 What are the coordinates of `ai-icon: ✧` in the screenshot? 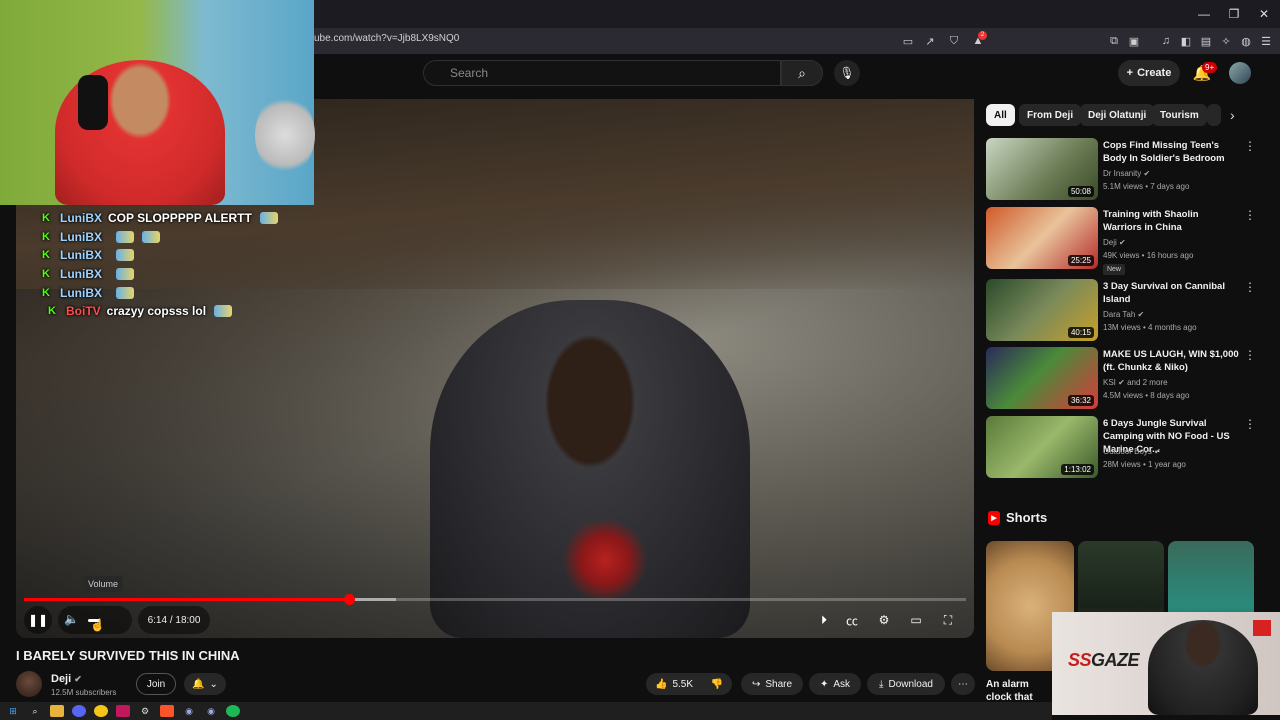 It's located at (1226, 41).